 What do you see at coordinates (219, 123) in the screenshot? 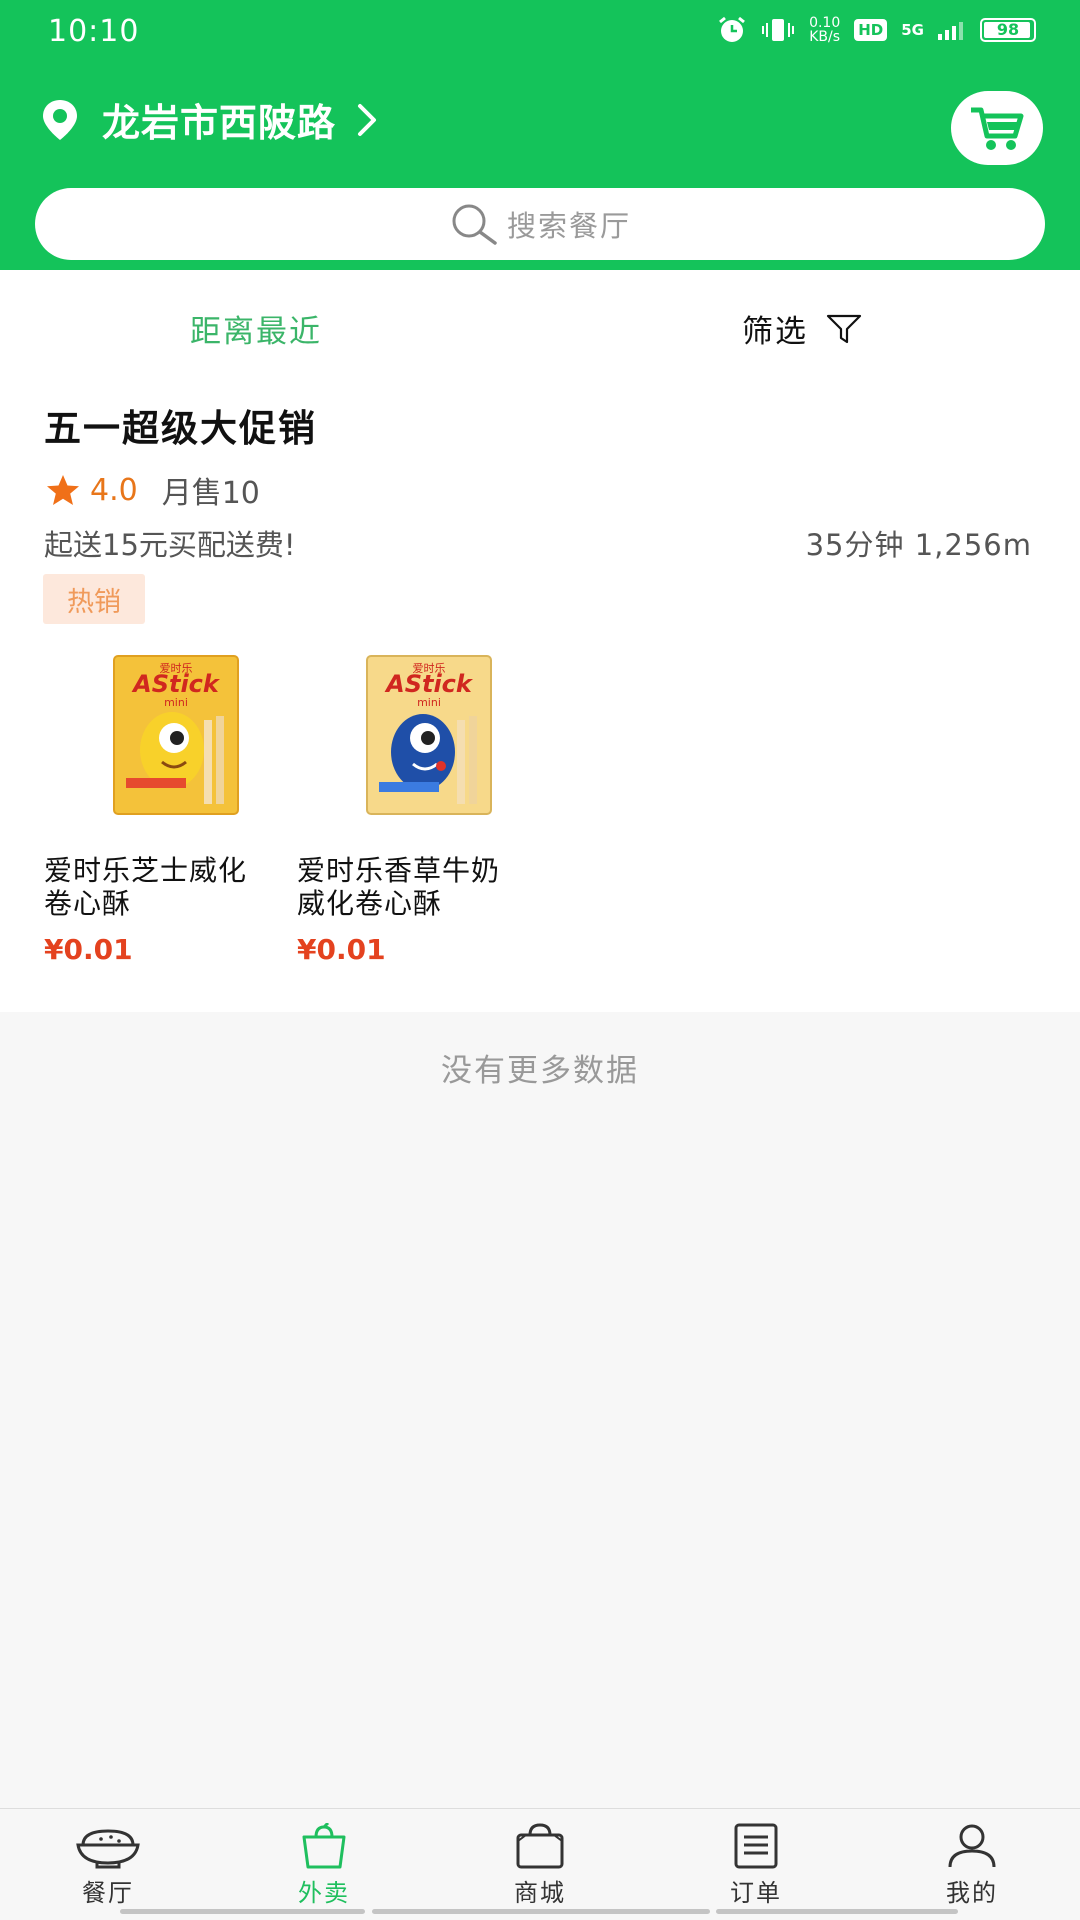
I see `location-name: 龙岩市西陂路` at bounding box center [219, 123].